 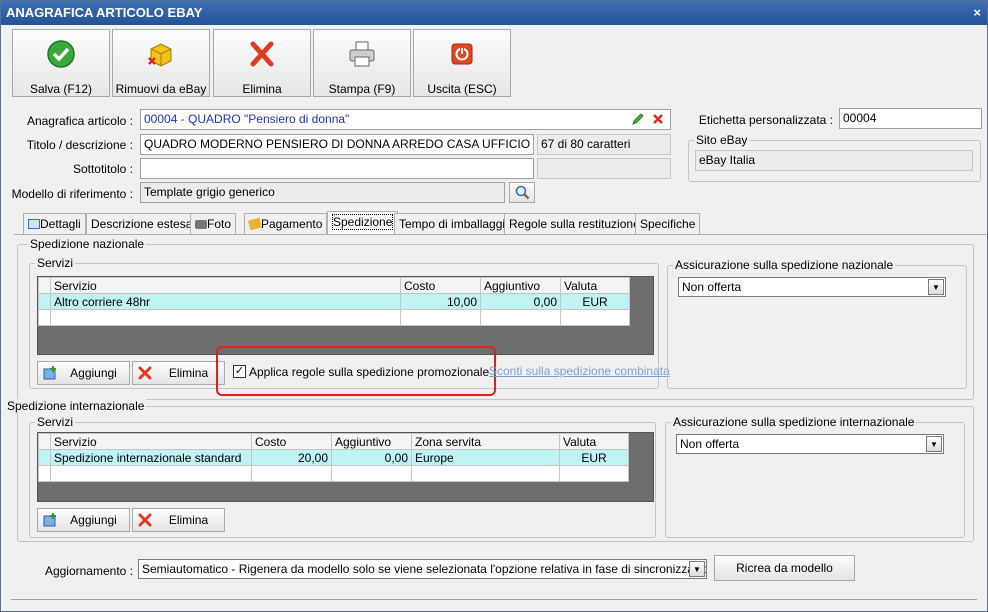 I want to click on bottom-divider, so click(x=494, y=599).